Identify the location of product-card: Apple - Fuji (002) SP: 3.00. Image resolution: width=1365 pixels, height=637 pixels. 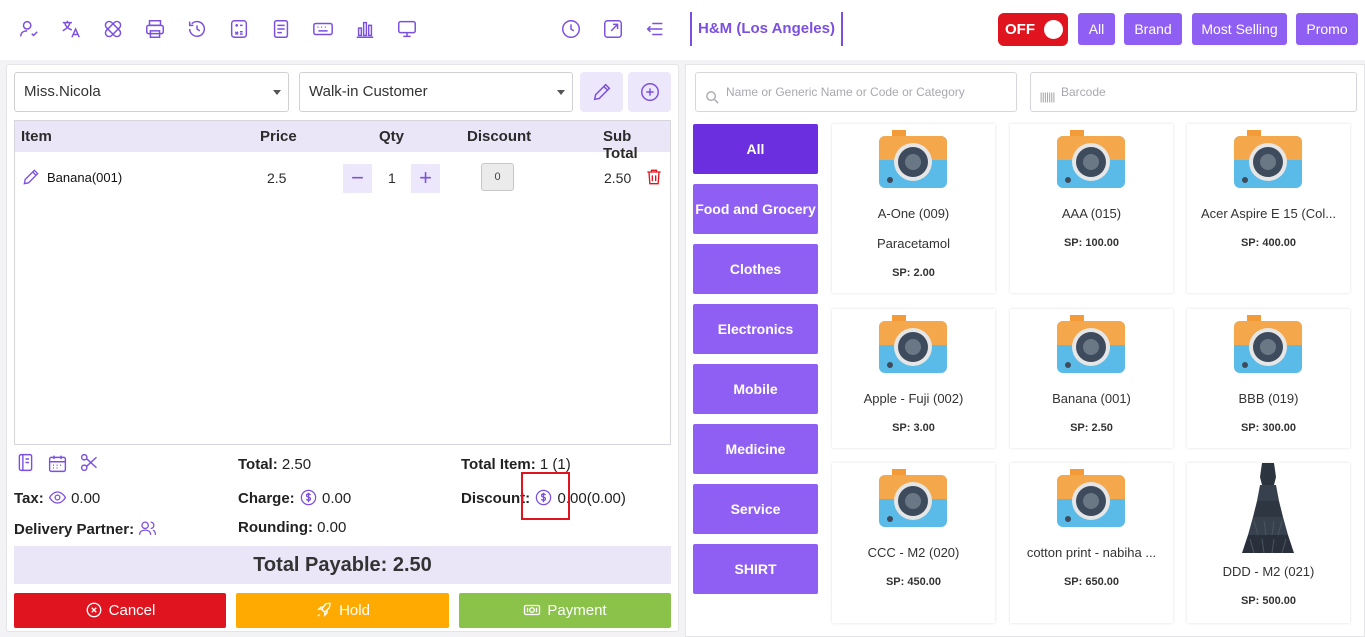
(913, 378).